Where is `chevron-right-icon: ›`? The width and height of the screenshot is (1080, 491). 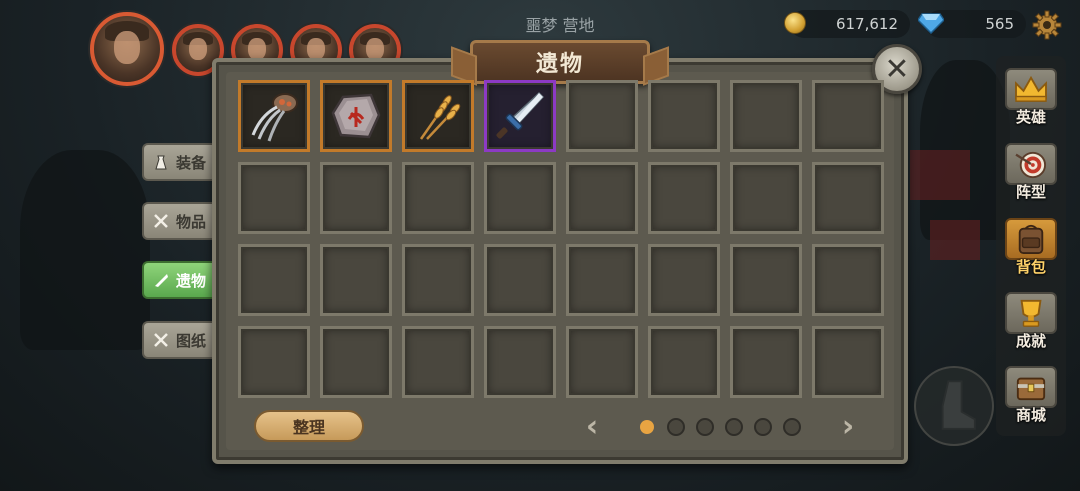
chevron-right-icon: › is located at coordinates (848, 426).